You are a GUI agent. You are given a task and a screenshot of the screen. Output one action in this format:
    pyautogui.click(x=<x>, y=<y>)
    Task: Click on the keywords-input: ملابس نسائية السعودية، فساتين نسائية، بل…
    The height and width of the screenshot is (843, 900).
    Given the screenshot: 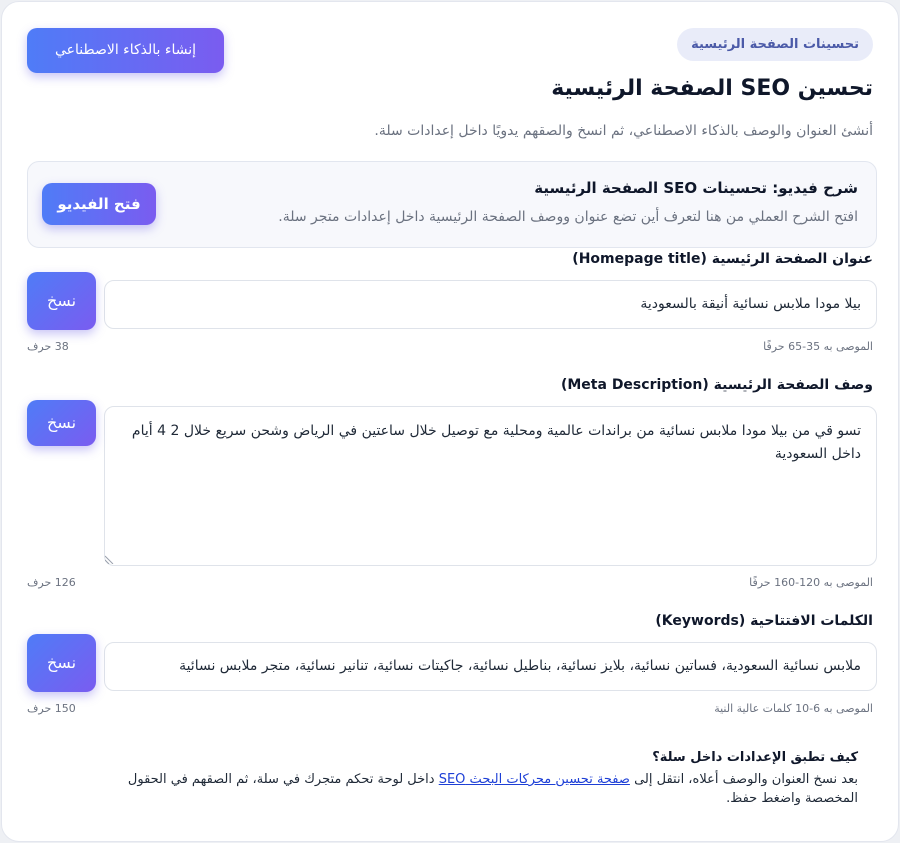 What is the action you would take?
    pyautogui.click(x=490, y=666)
    